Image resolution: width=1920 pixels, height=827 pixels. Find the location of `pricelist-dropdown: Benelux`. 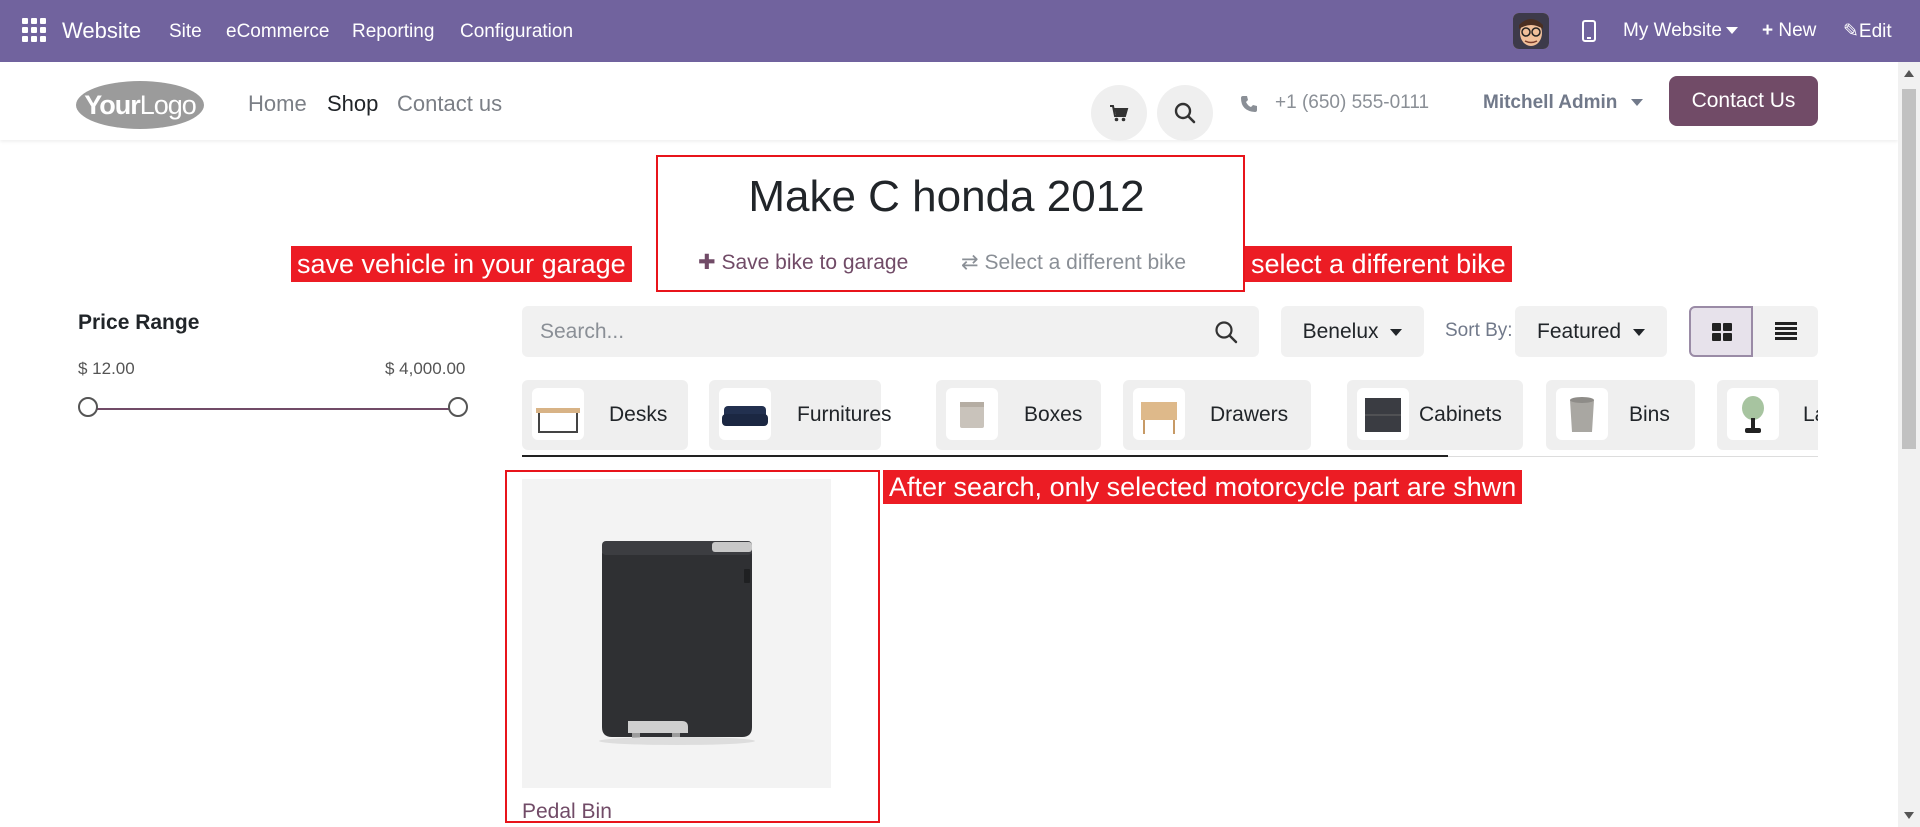

pricelist-dropdown: Benelux is located at coordinates (1352, 331).